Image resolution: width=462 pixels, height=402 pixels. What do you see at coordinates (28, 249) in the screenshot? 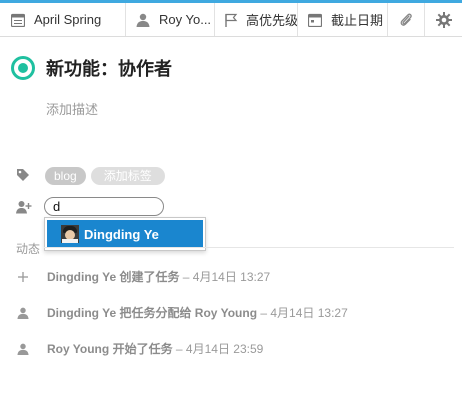
I see `activity-label: 动态` at bounding box center [28, 249].